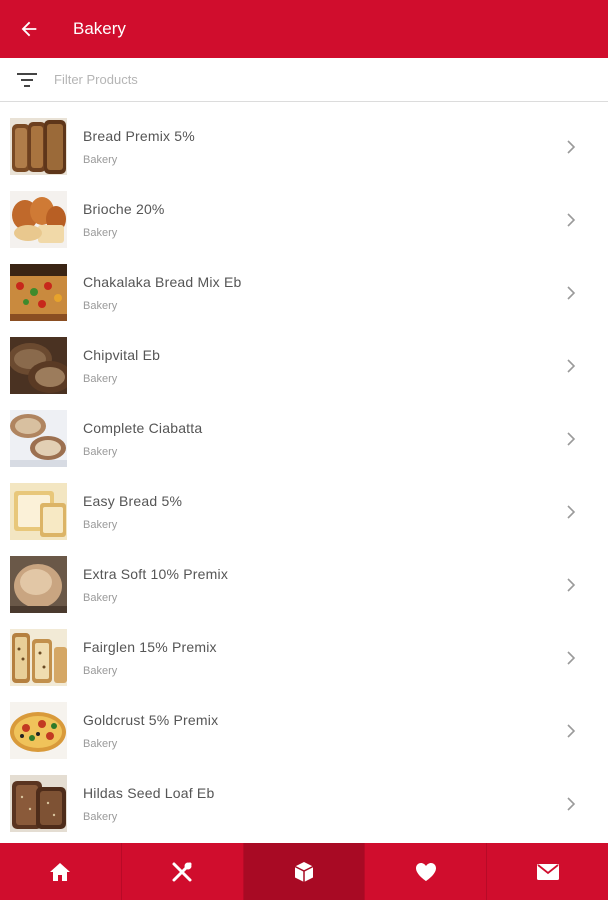  I want to click on product-name: Fairglen 15% Premix, so click(150, 646).